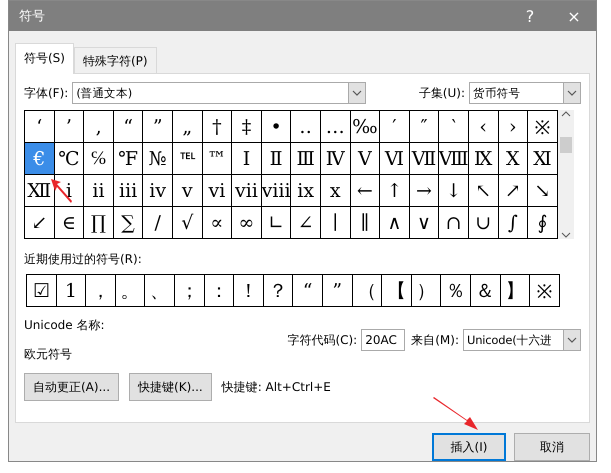 The height and width of the screenshot is (473, 611). I want to click on symbol-cell: ∩, so click(454, 223).